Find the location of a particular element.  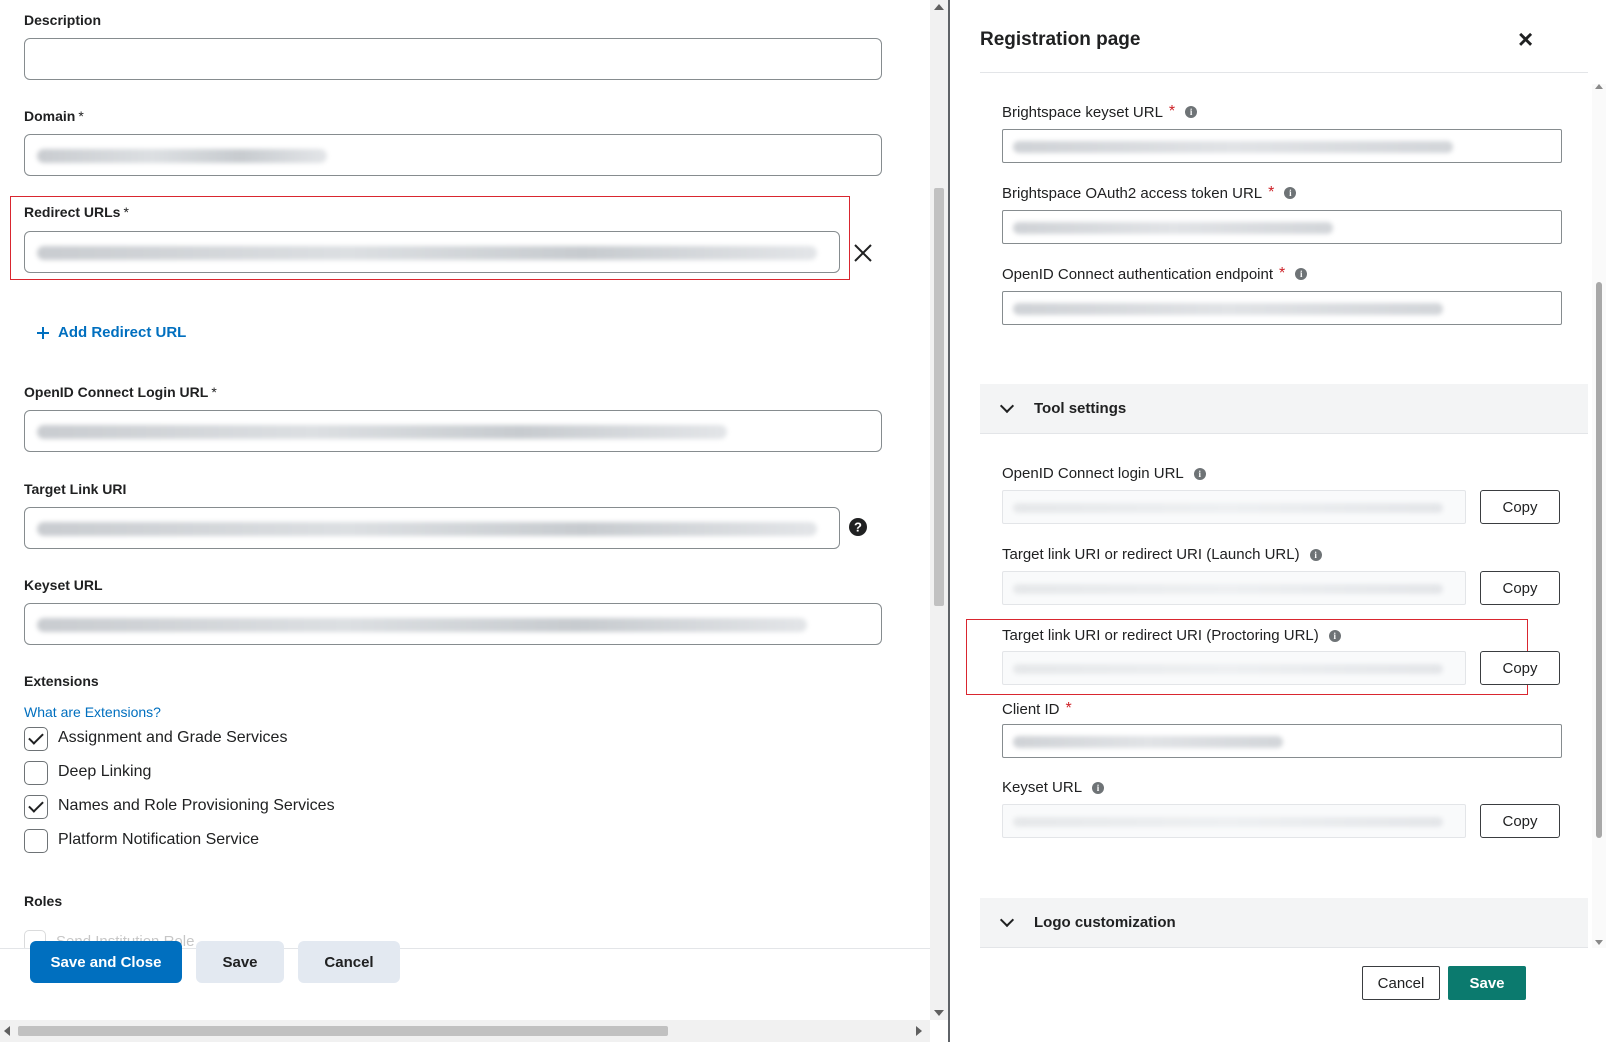

save-button: Save is located at coordinates (240, 962).